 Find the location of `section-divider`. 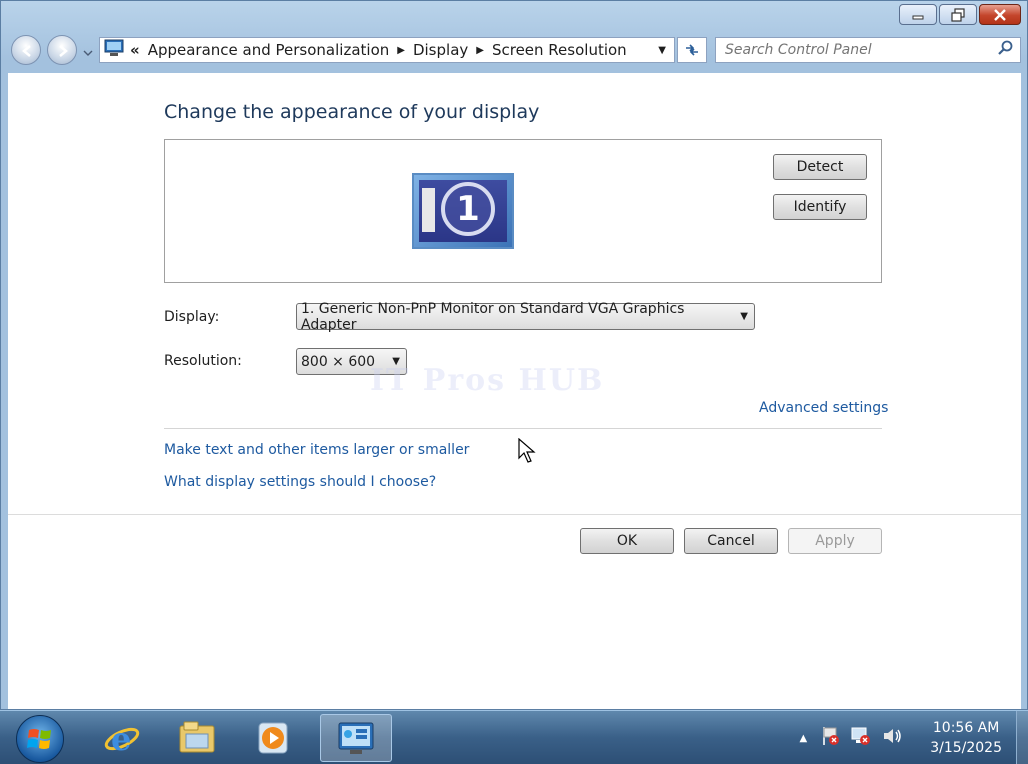

section-divider is located at coordinates (523, 428).